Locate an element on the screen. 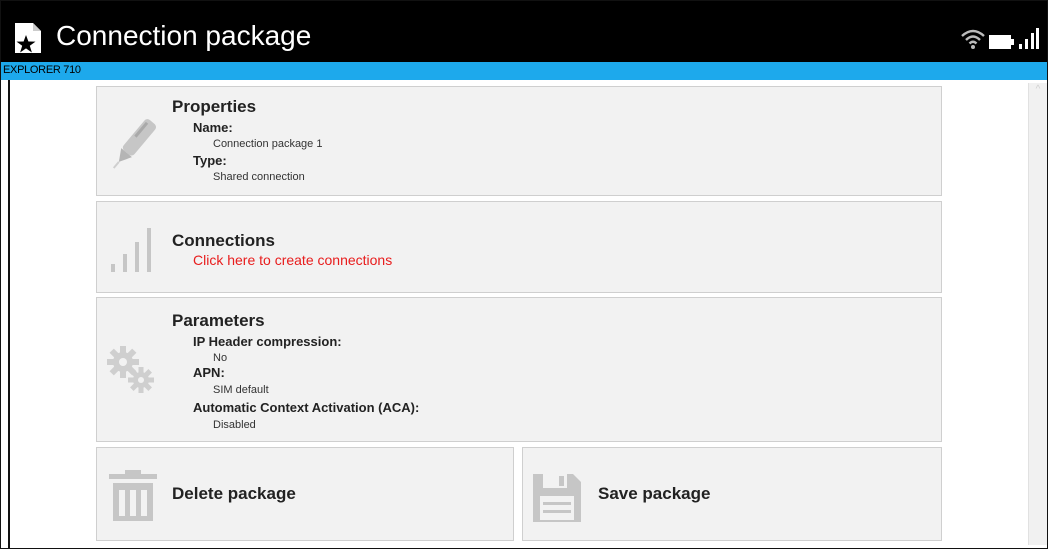 Image resolution: width=1048 pixels, height=549 pixels. name-label: Name: is located at coordinates (213, 127).